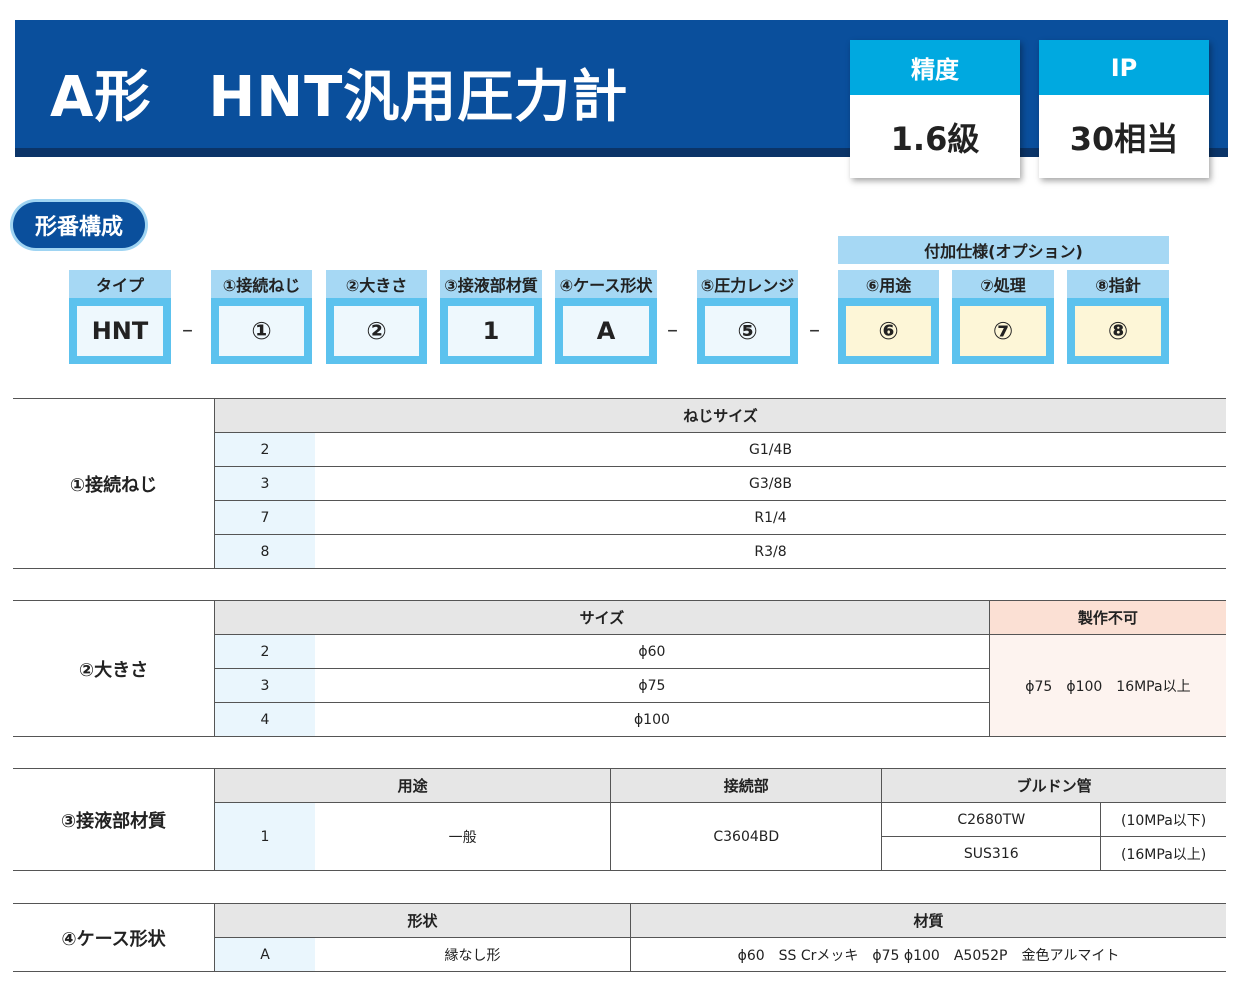 This screenshot has height=985, width=1243. What do you see at coordinates (1124, 138) in the screenshot?
I see `spec-card-value: 30相当` at bounding box center [1124, 138].